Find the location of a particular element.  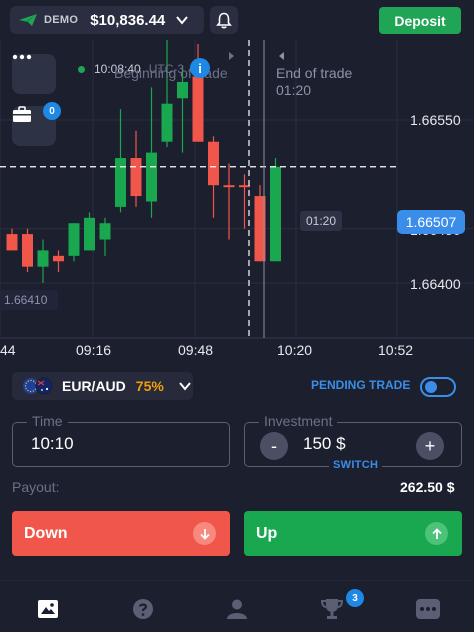

beginning-of-trade-label: Beginning of trade is located at coordinates (171, 73).